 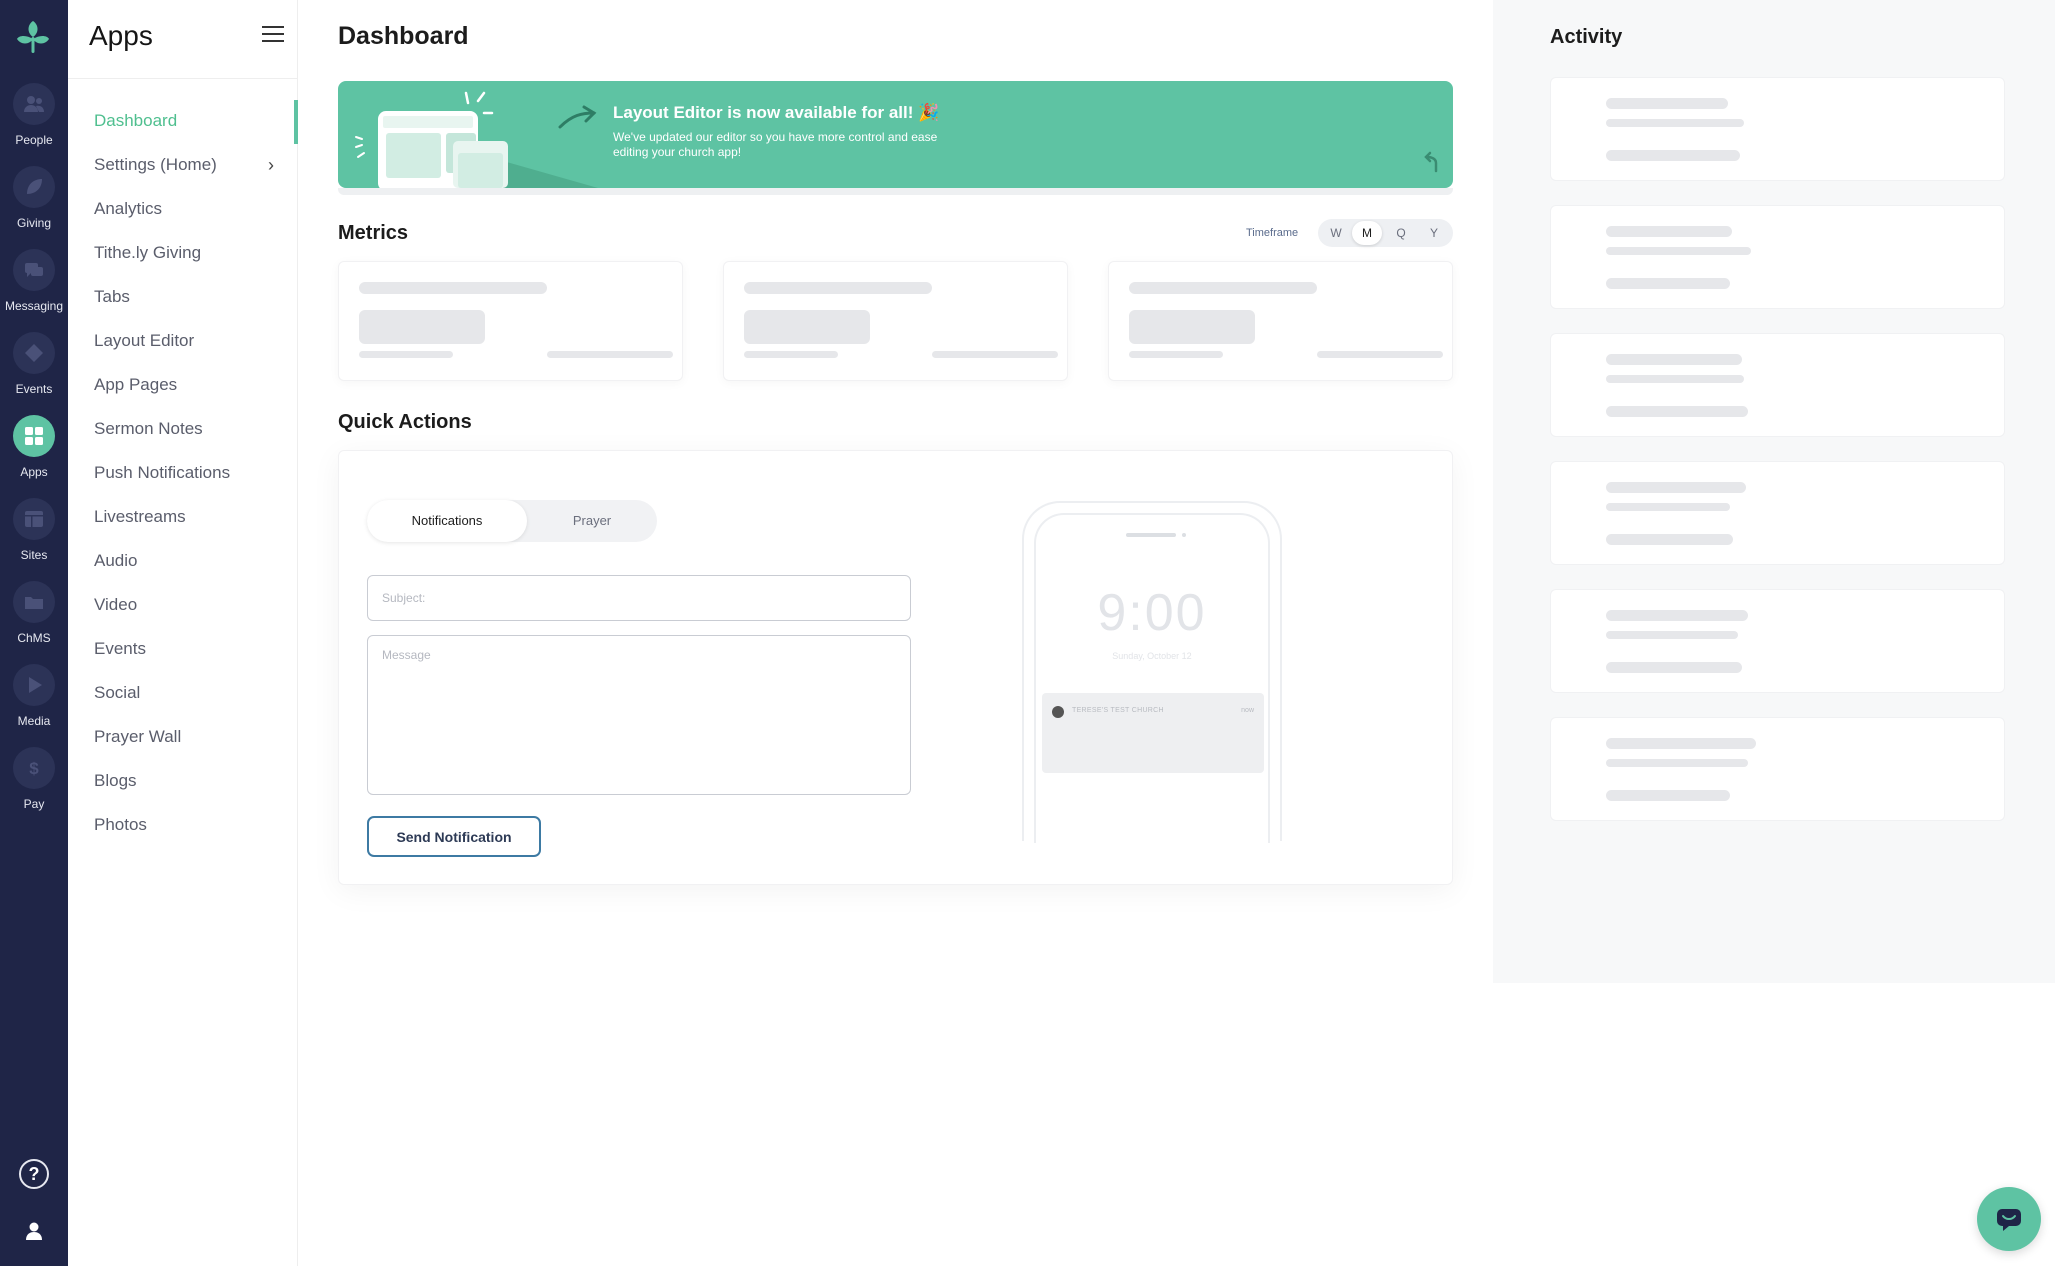 What do you see at coordinates (34, 603) in the screenshot?
I see `folder-icon` at bounding box center [34, 603].